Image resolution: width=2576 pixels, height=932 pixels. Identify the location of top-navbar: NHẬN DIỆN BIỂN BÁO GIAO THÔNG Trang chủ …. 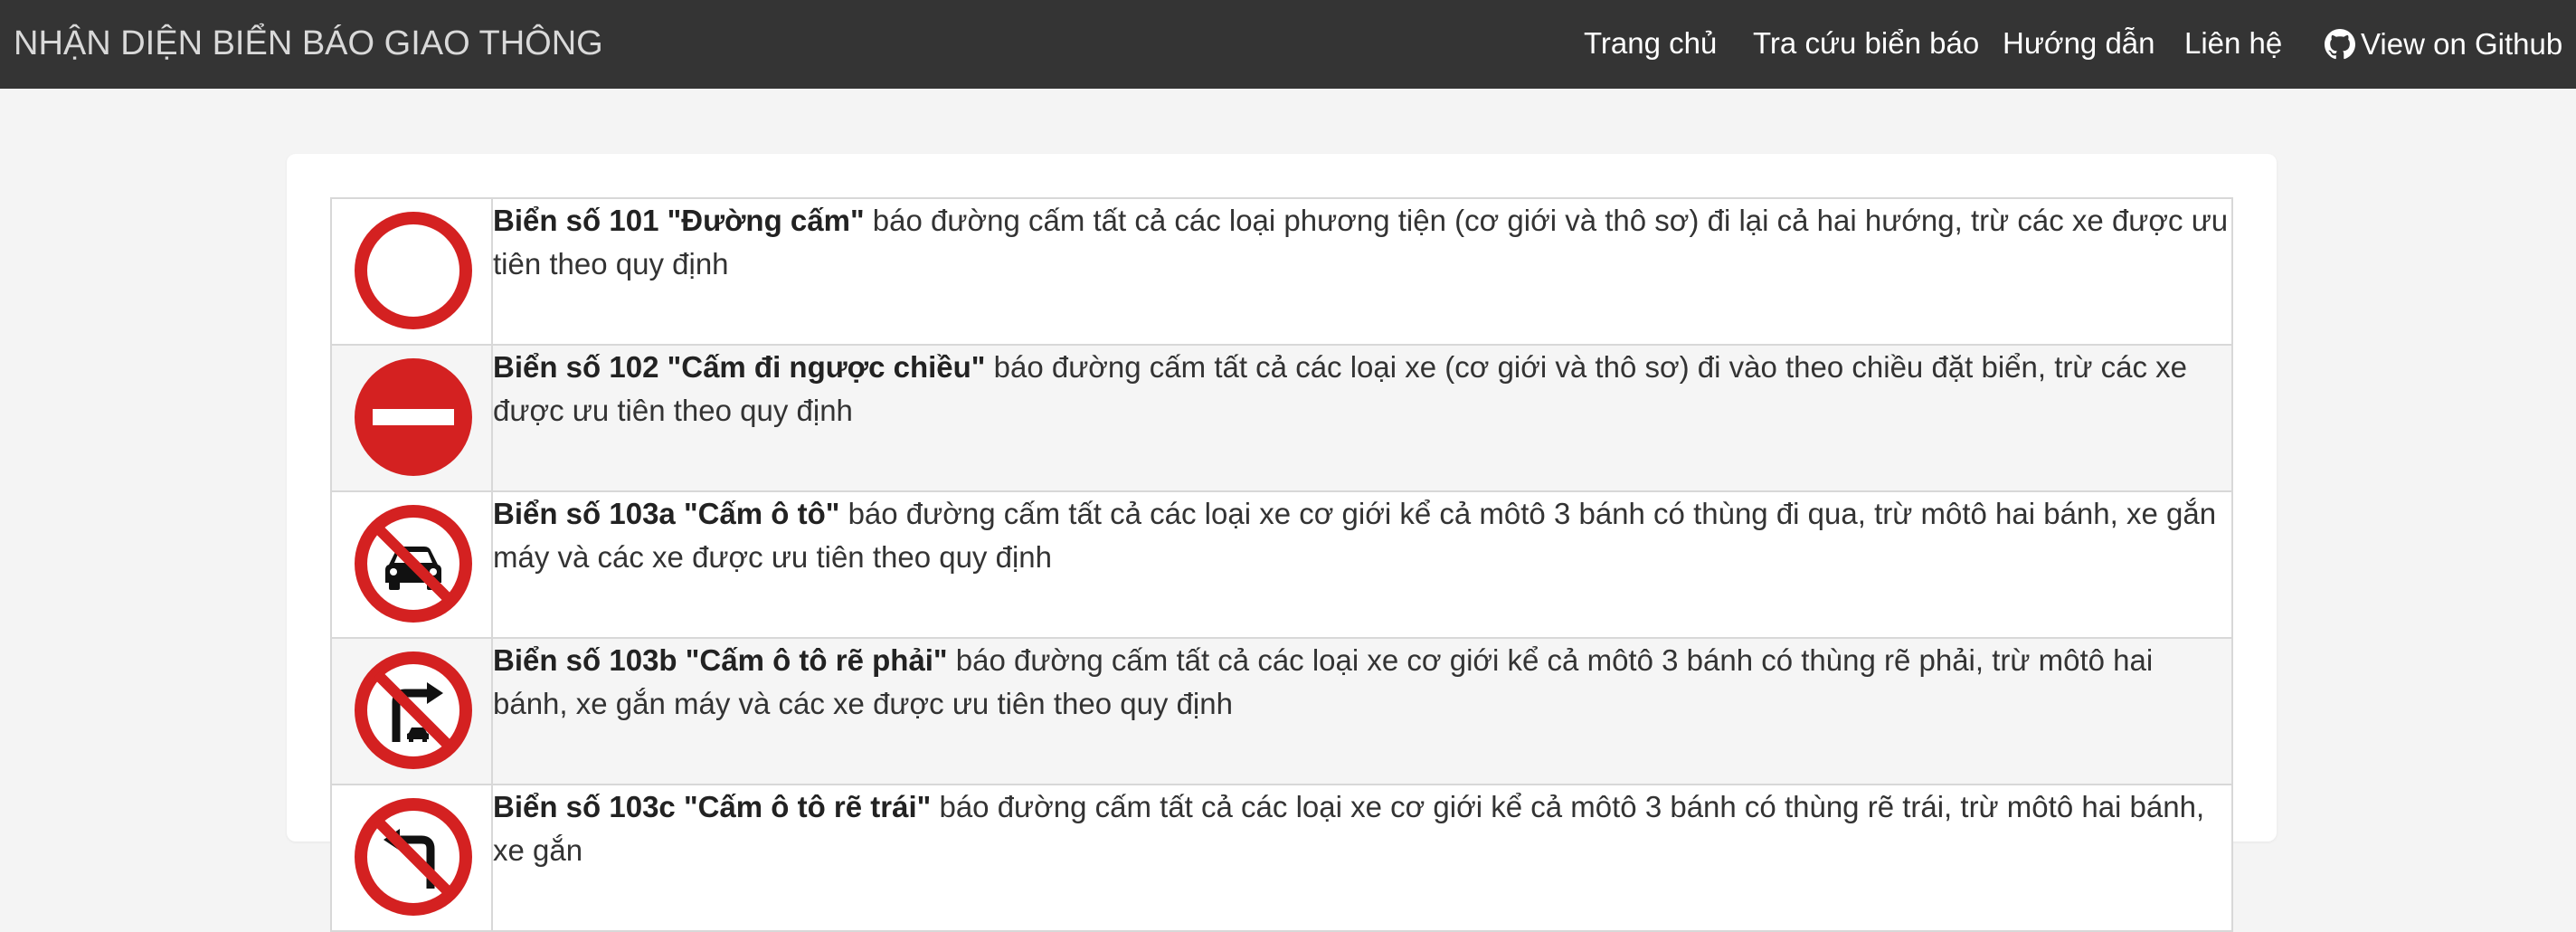
(1288, 44).